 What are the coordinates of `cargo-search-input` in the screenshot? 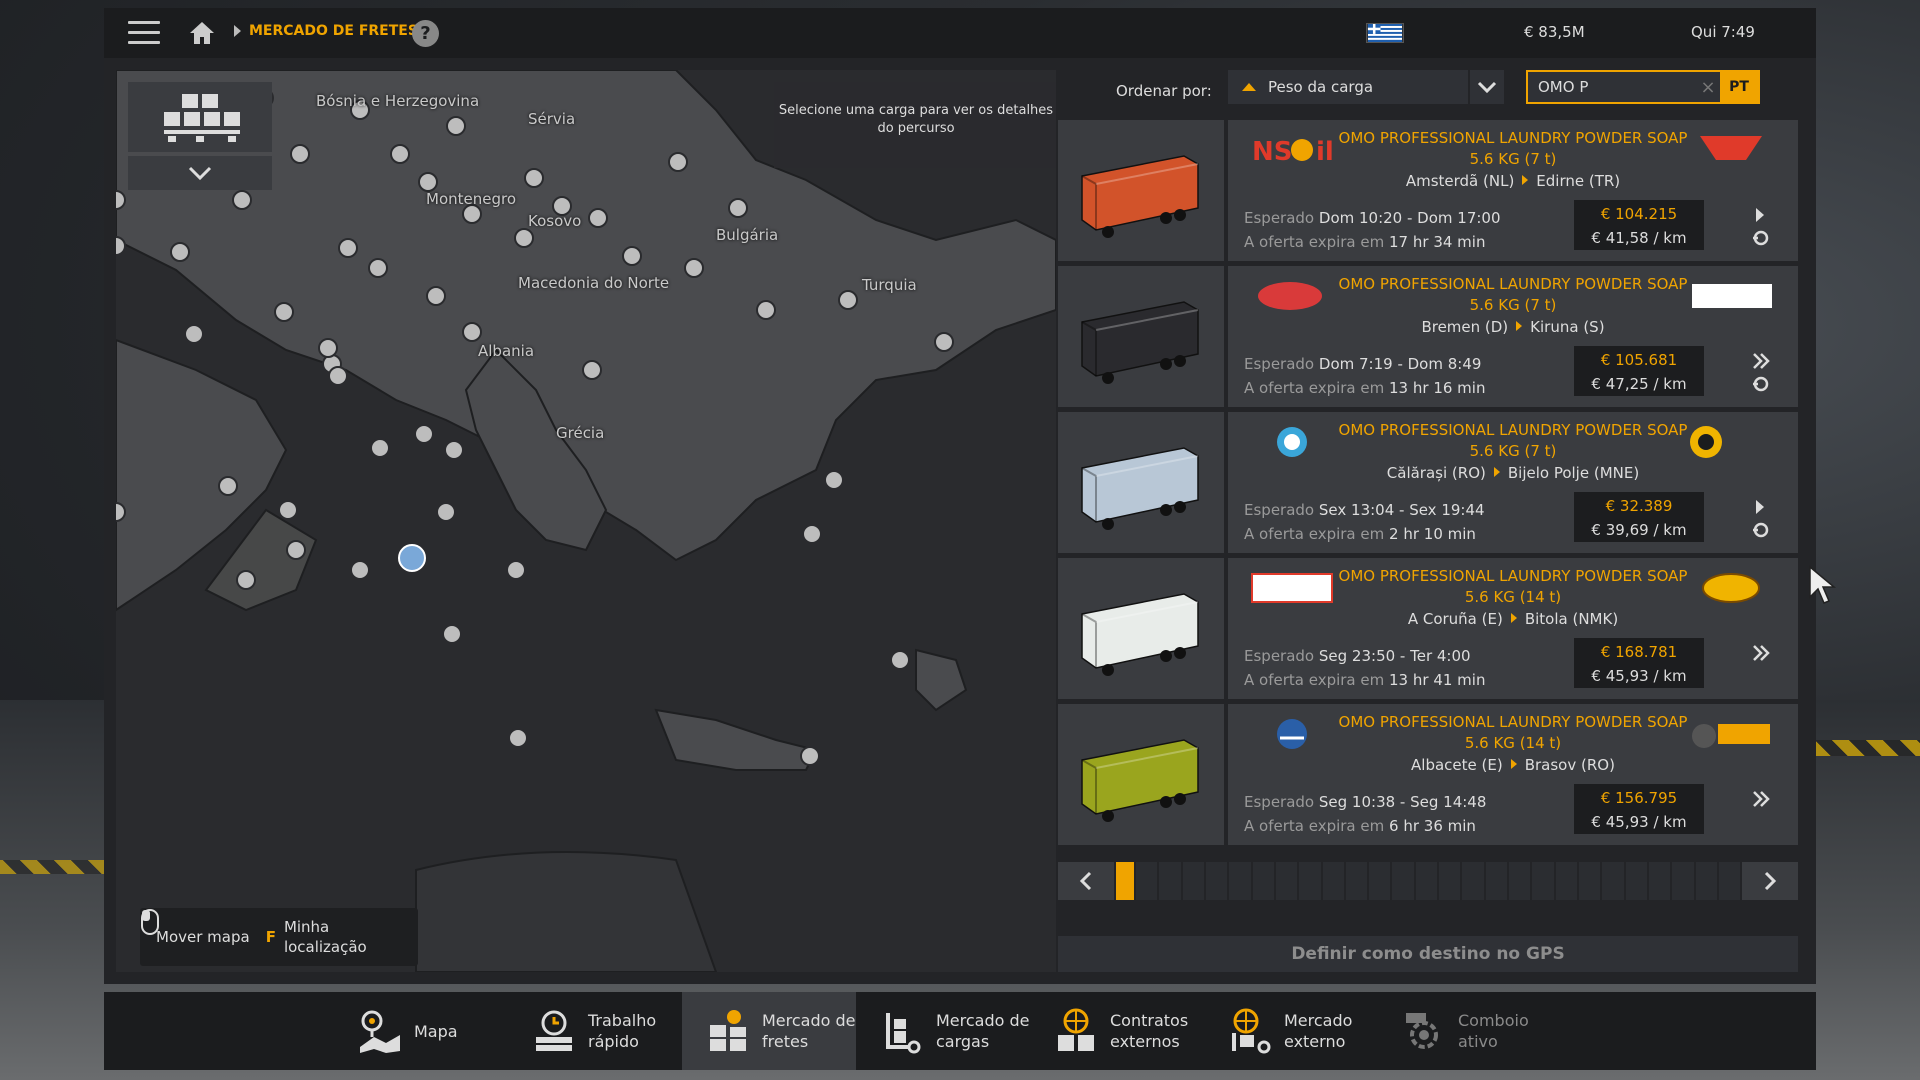 It's located at (1612, 87).